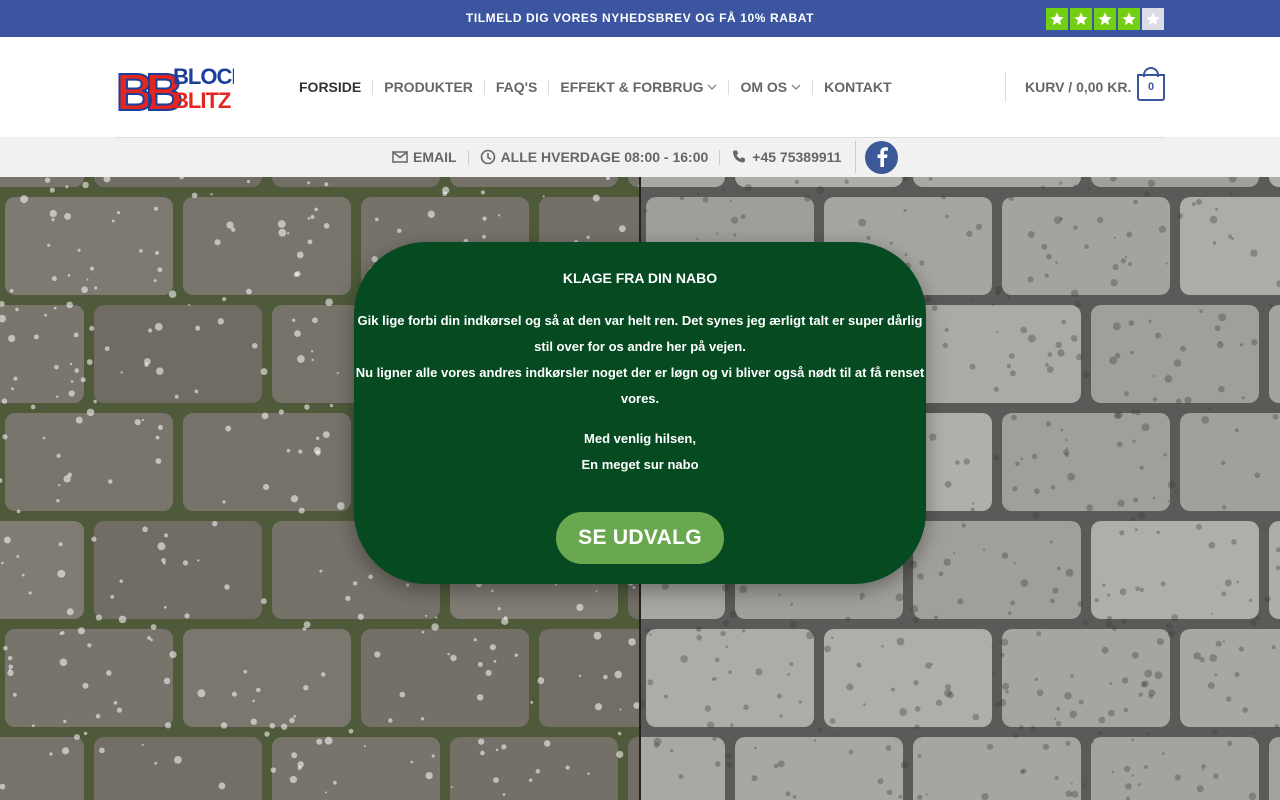 The image size is (1280, 800). I want to click on star-empty-icon, so click(1153, 19).